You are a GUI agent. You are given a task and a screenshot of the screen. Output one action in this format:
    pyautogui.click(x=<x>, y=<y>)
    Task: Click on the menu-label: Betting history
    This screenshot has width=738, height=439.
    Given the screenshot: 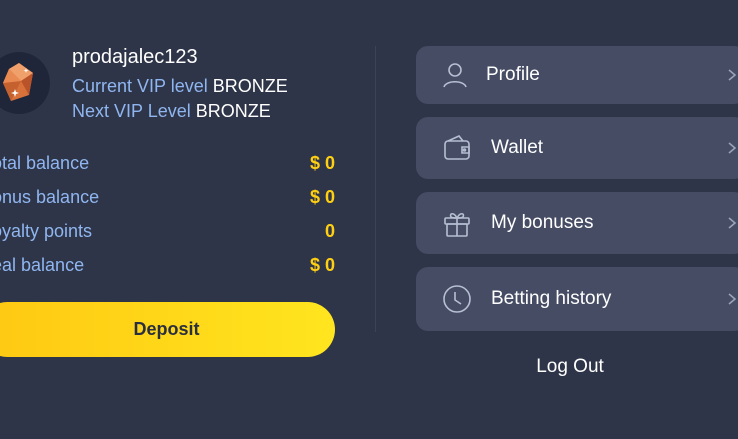 What is the action you would take?
    pyautogui.click(x=551, y=298)
    